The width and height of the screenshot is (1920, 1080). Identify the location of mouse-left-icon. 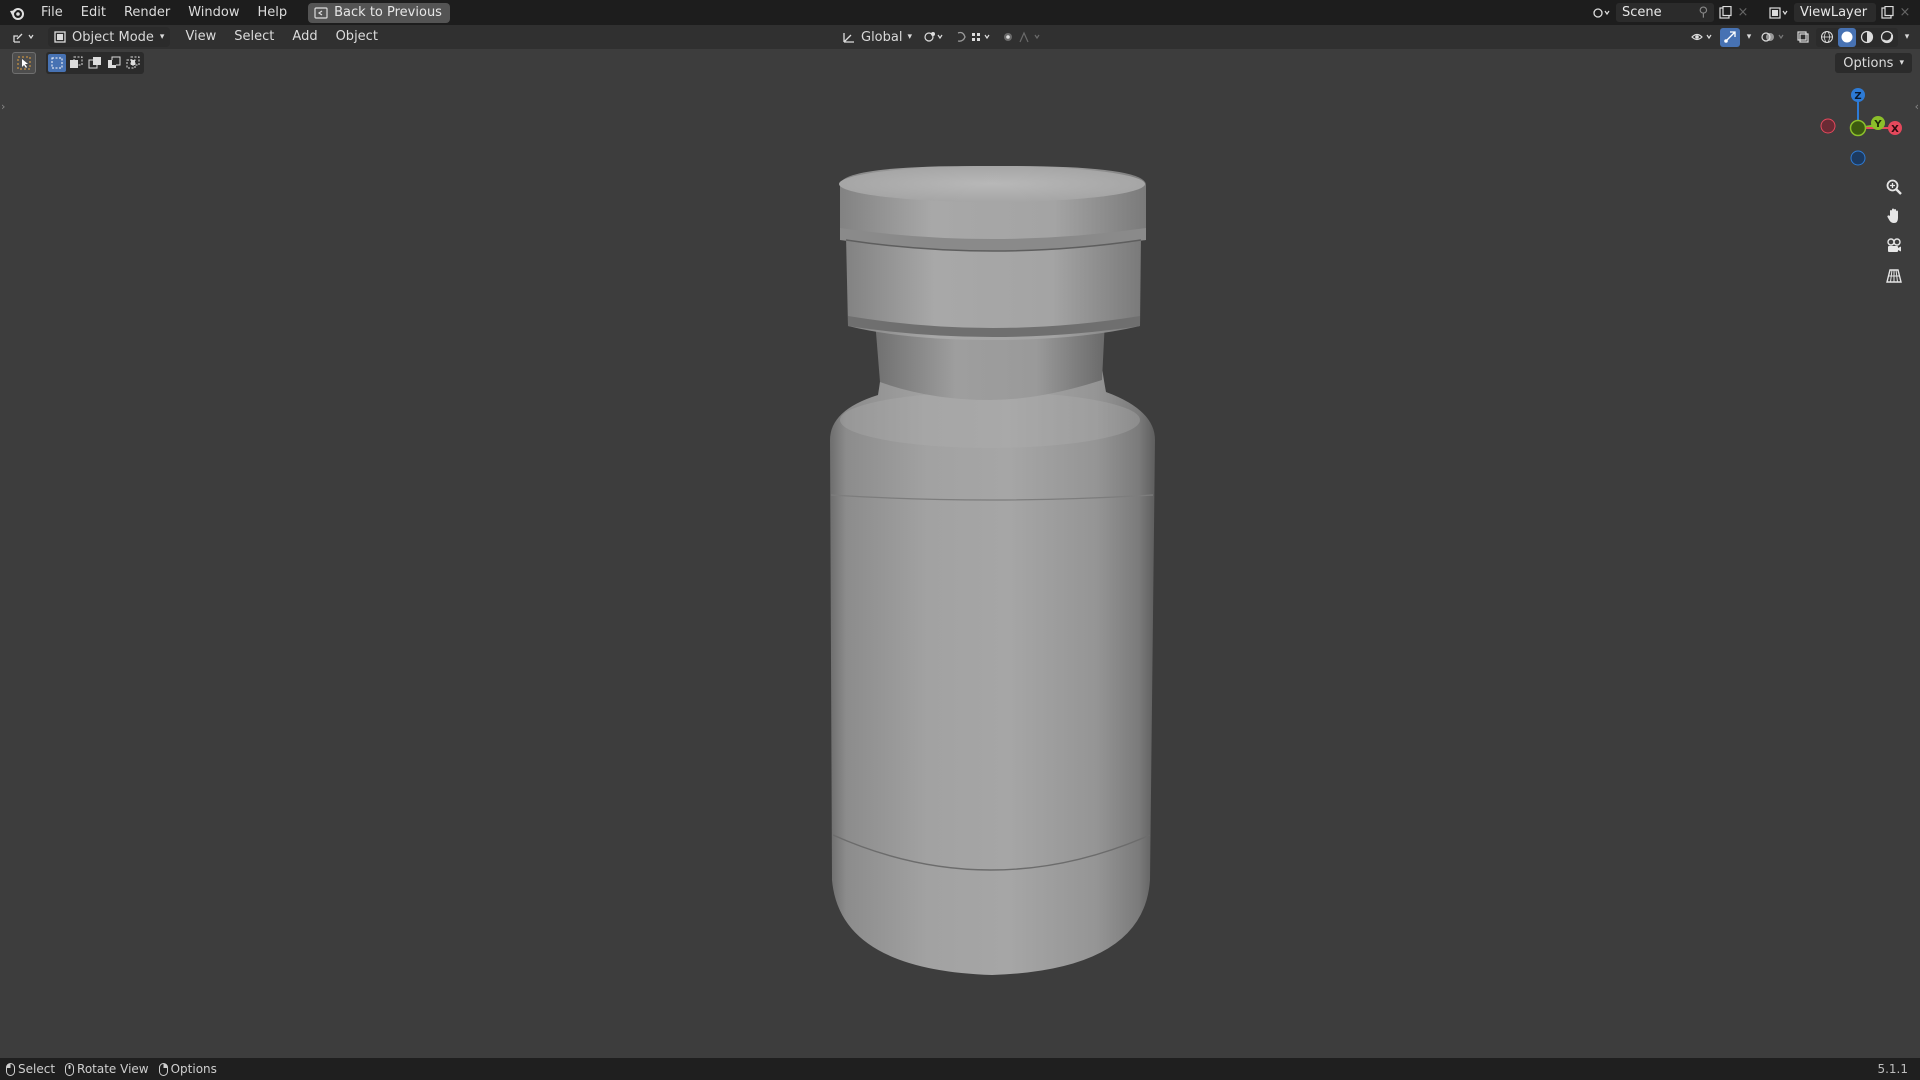
(10, 1069).